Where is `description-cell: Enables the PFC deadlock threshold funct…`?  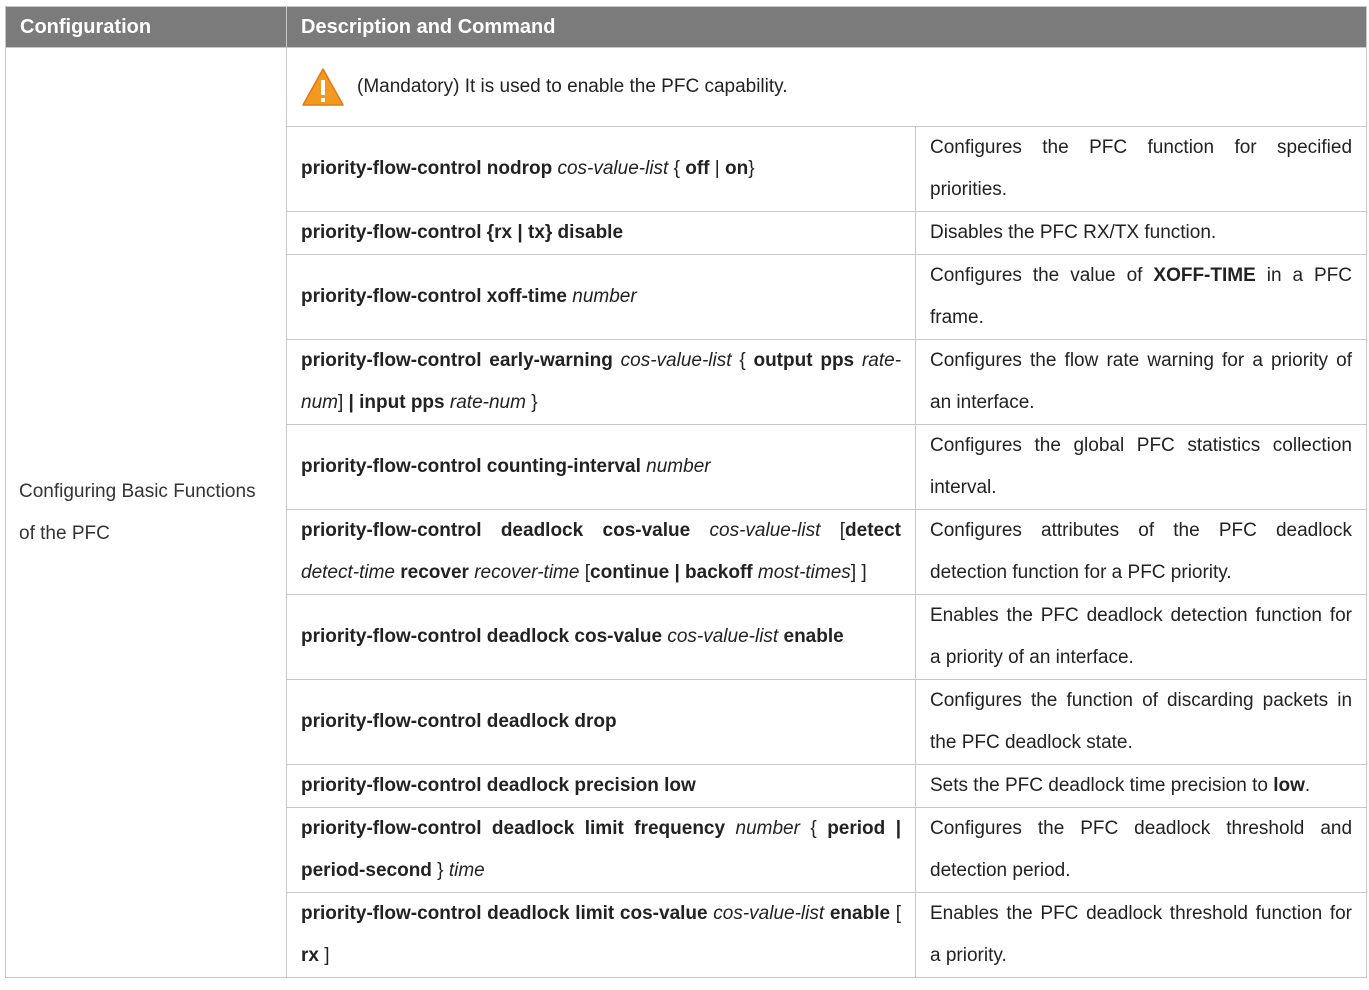 description-cell: Enables the PFC deadlock threshold funct… is located at coordinates (1141, 935).